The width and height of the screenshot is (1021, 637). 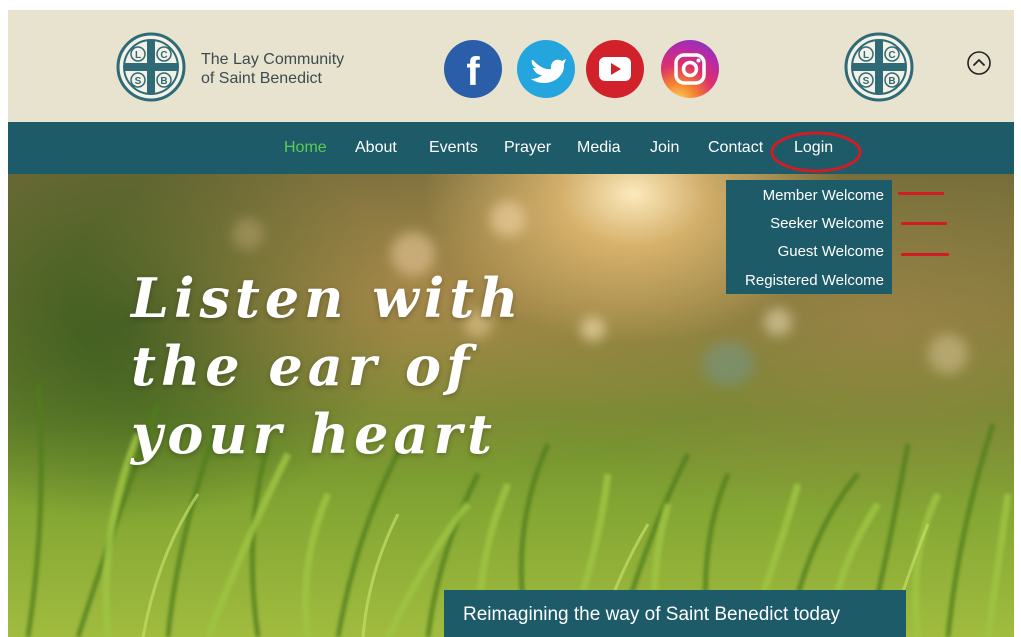 I want to click on brand-line-2: of Saint Benedict, so click(x=261, y=78).